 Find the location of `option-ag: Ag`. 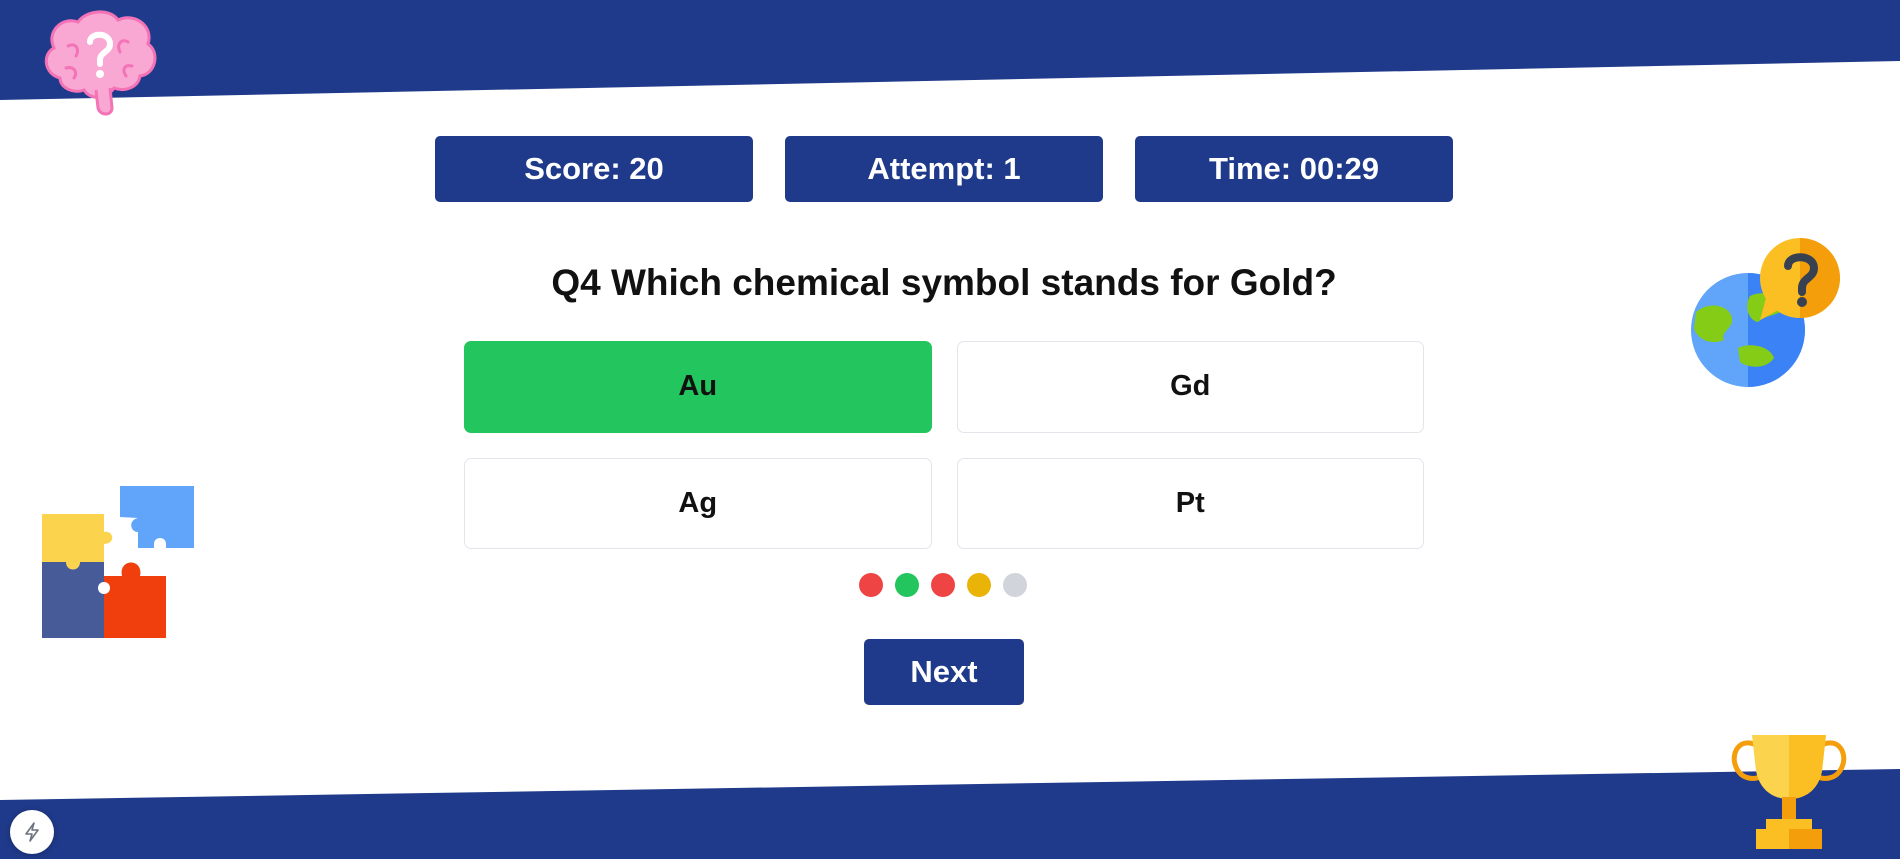

option-ag: Ag is located at coordinates (698, 503).